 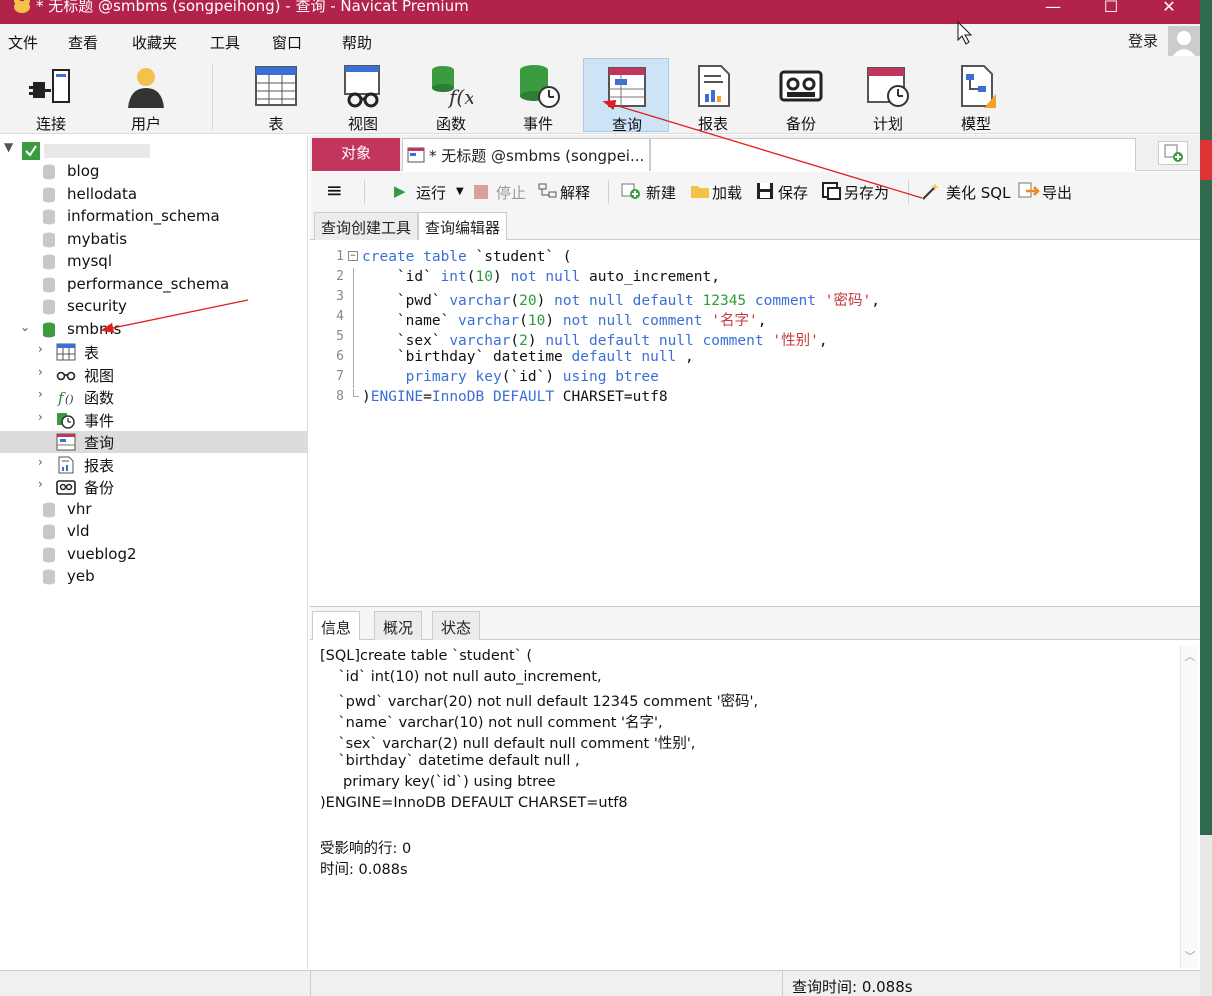 I want to click on table-icon, so click(x=276, y=86).